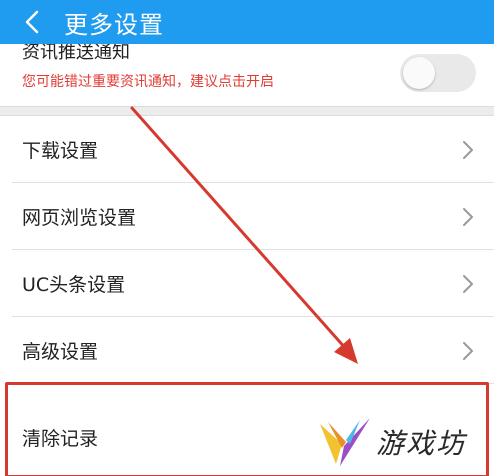  Describe the element at coordinates (79, 218) in the screenshot. I see `menu-item-label: 网页浏览设置` at that location.